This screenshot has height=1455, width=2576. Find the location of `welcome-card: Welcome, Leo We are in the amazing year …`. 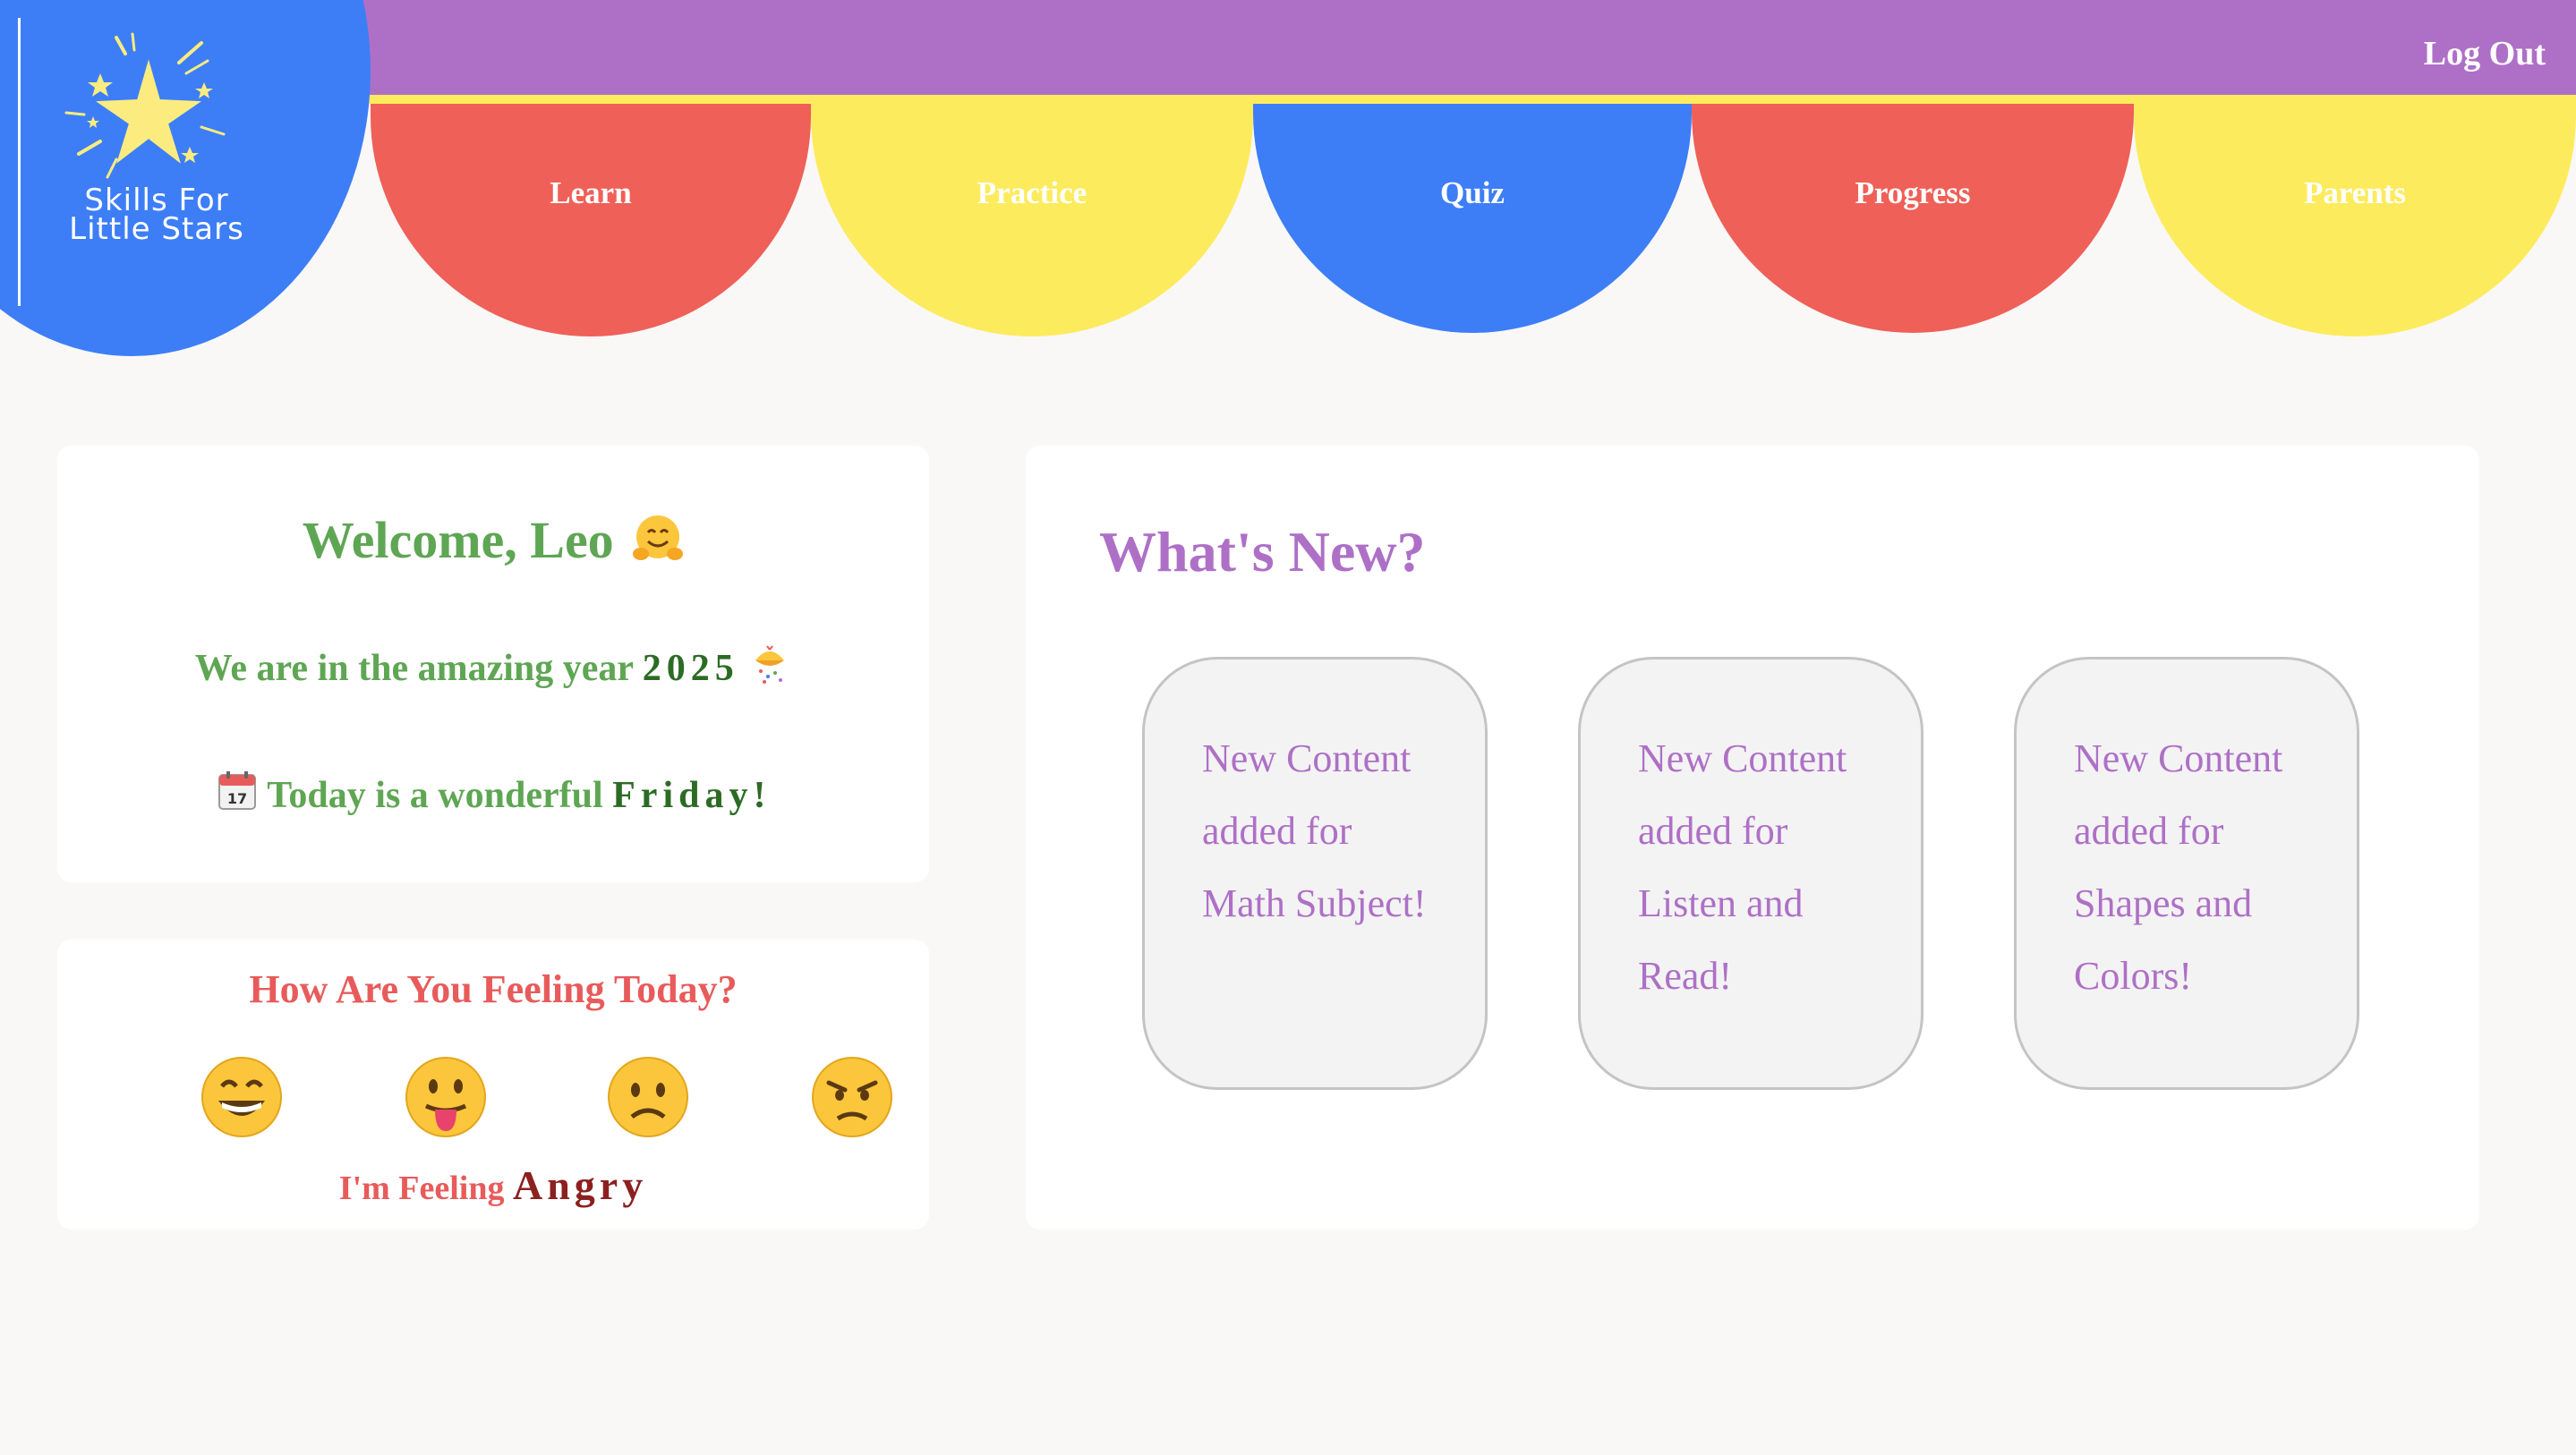

welcome-card: Welcome, Leo We are in the amazing year … is located at coordinates (493, 664).